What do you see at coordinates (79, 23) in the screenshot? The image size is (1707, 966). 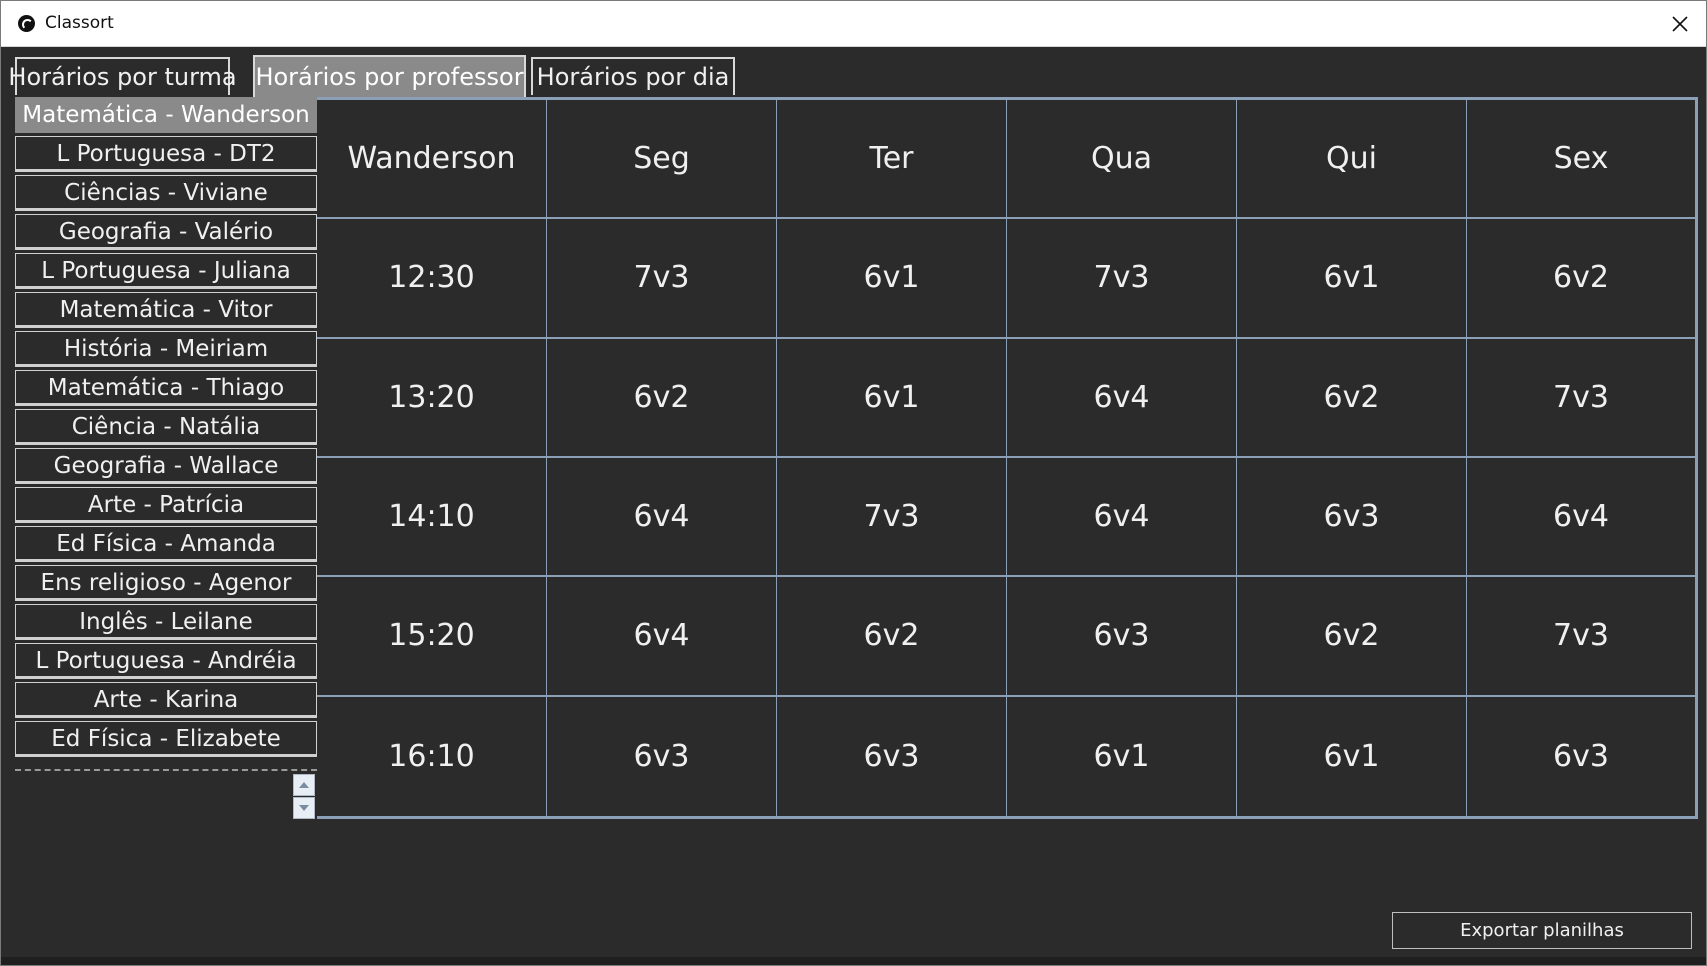 I see `window-title: Classort` at bounding box center [79, 23].